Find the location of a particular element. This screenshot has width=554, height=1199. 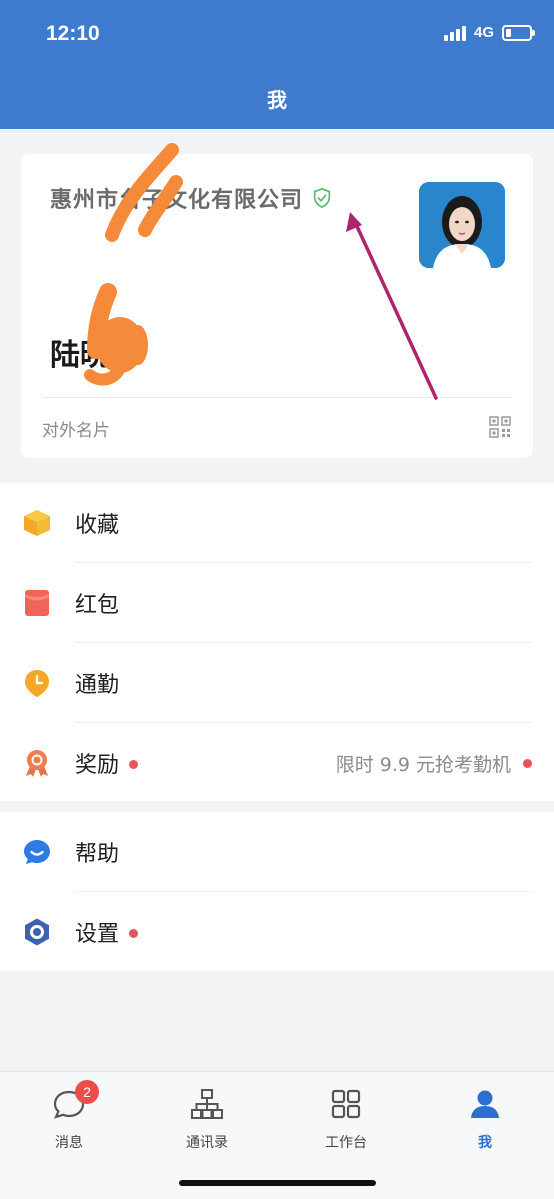

settings-label-text: 设置 is located at coordinates (97, 934).